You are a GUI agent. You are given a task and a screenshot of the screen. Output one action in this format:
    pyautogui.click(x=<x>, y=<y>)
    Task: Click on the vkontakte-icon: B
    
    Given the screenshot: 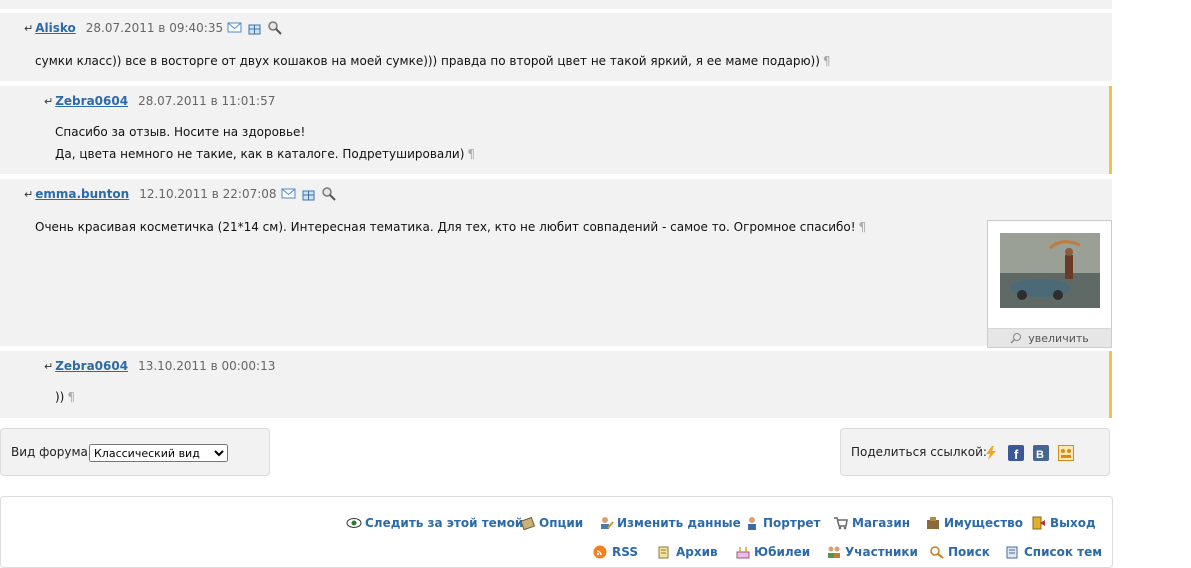 What is the action you would take?
    pyautogui.click(x=1041, y=453)
    